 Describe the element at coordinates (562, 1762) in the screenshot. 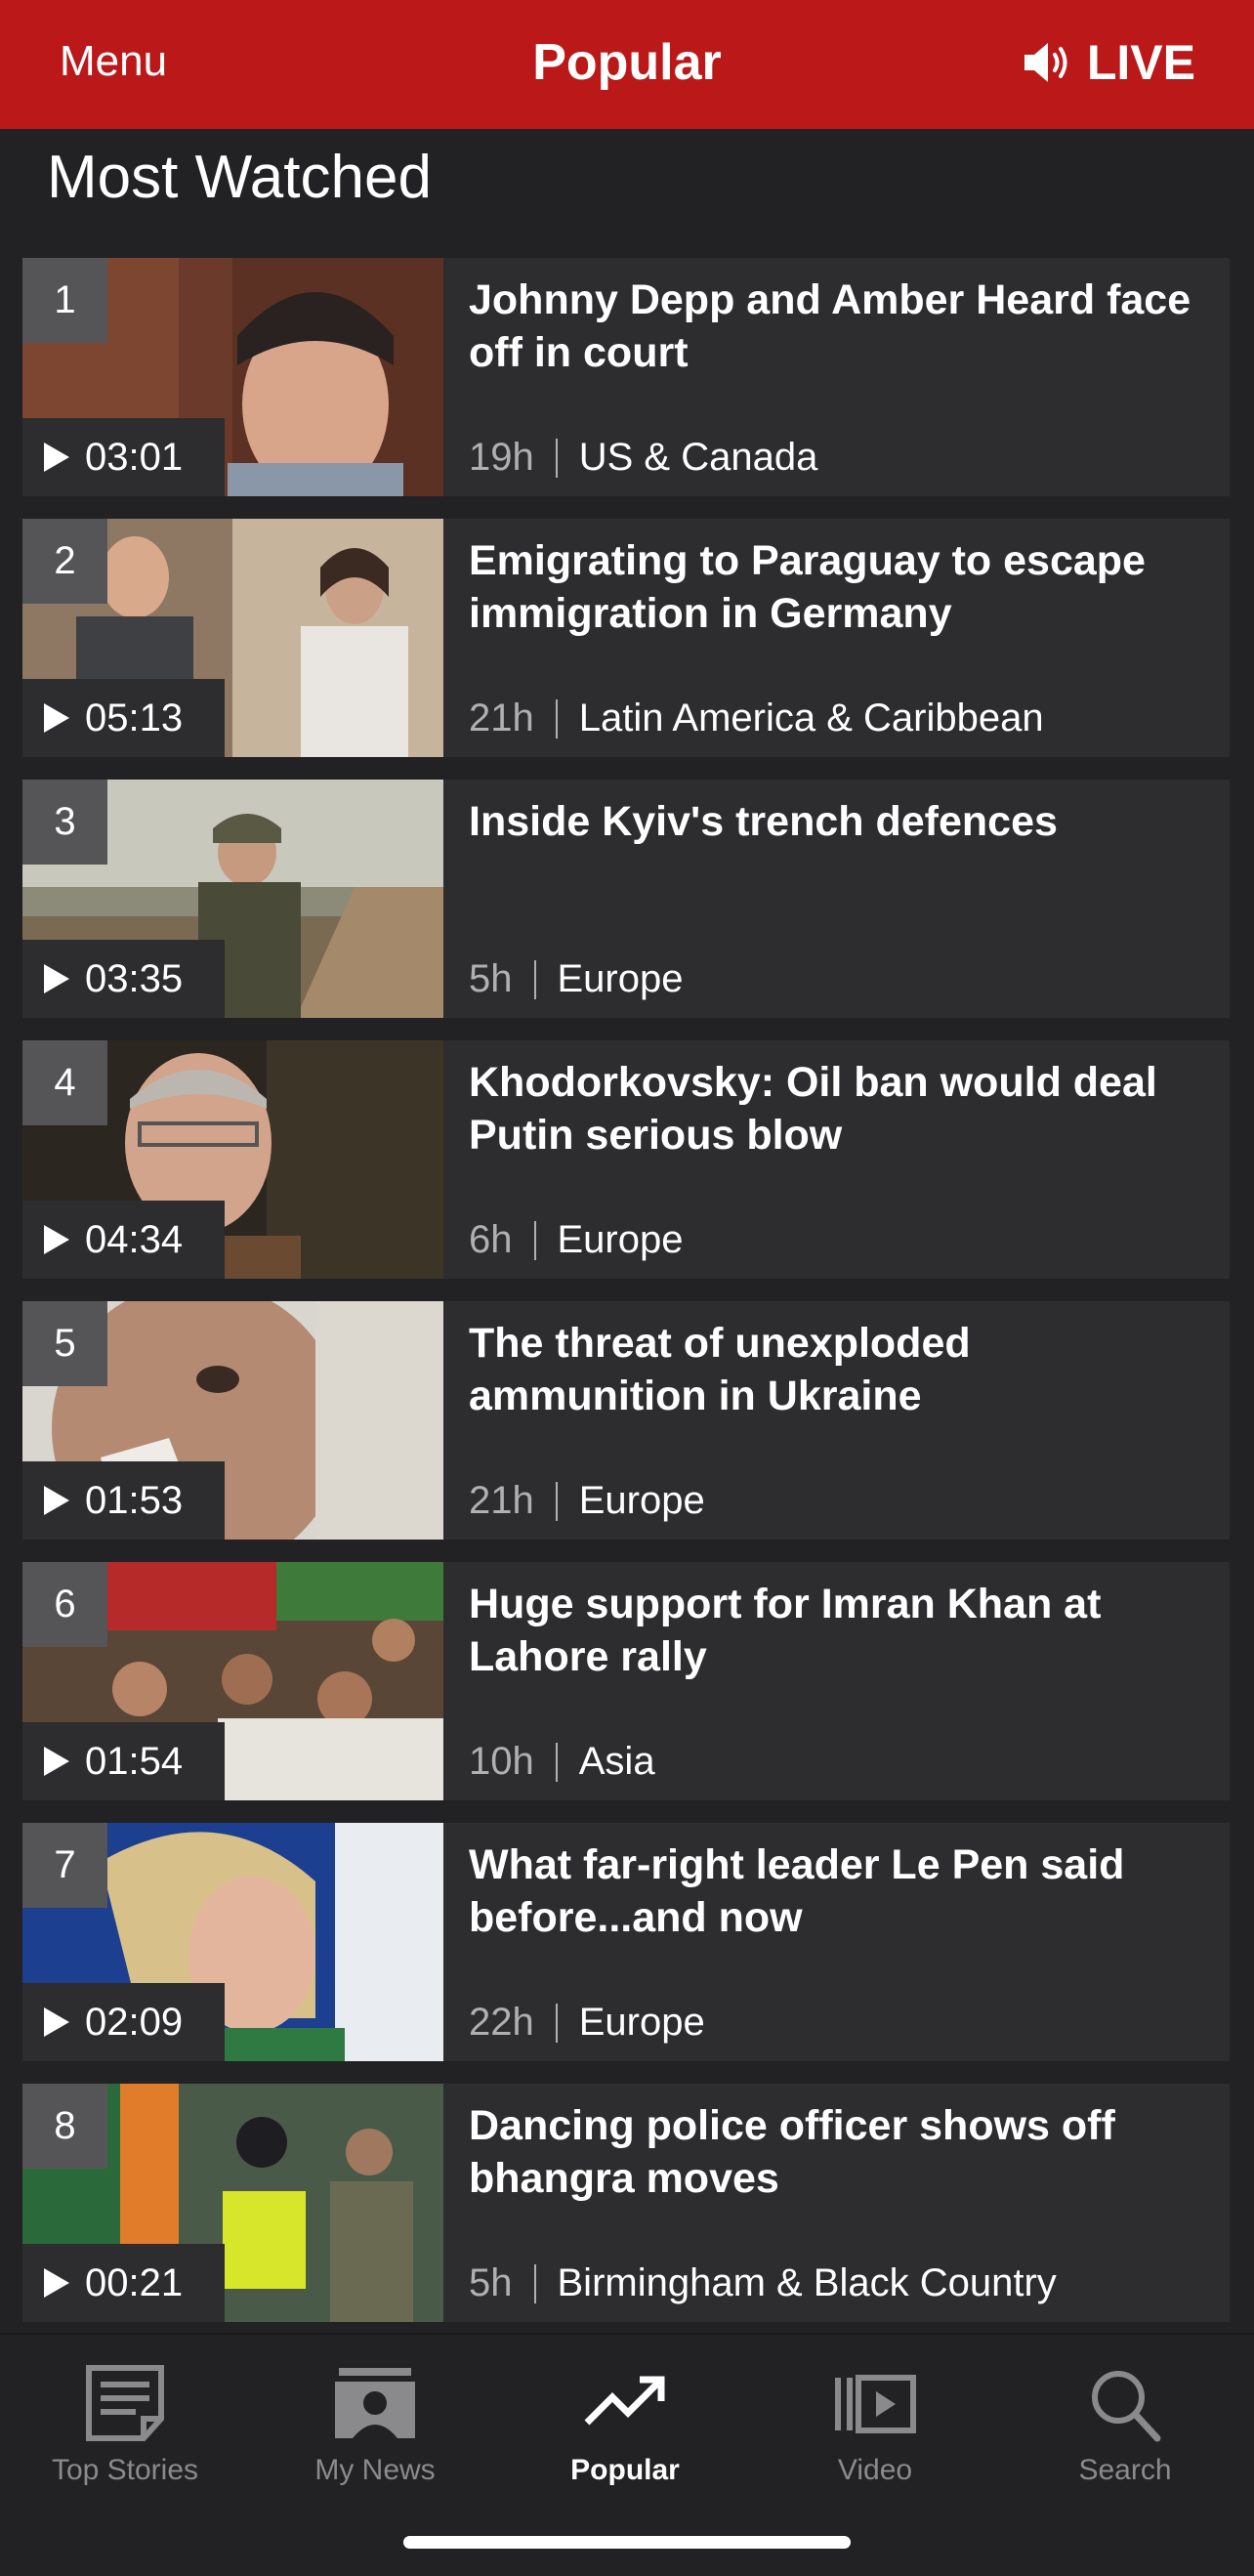

I see `video-meta: 10h Asia` at that location.